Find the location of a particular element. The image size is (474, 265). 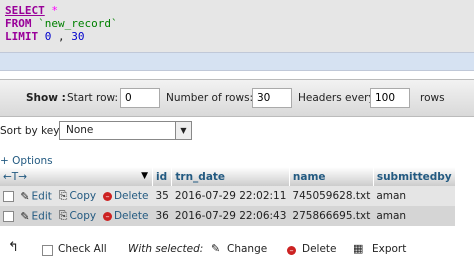

column-header-trn-date: trn_date is located at coordinates (230, 176).